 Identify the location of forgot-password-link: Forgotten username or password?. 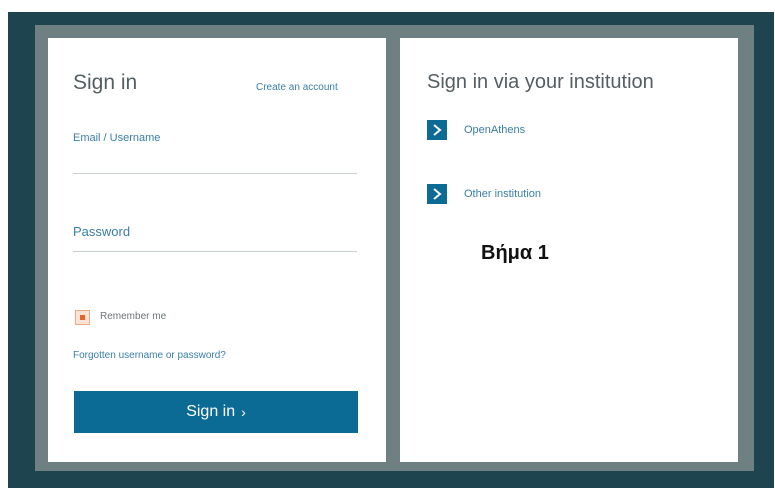
(149, 355).